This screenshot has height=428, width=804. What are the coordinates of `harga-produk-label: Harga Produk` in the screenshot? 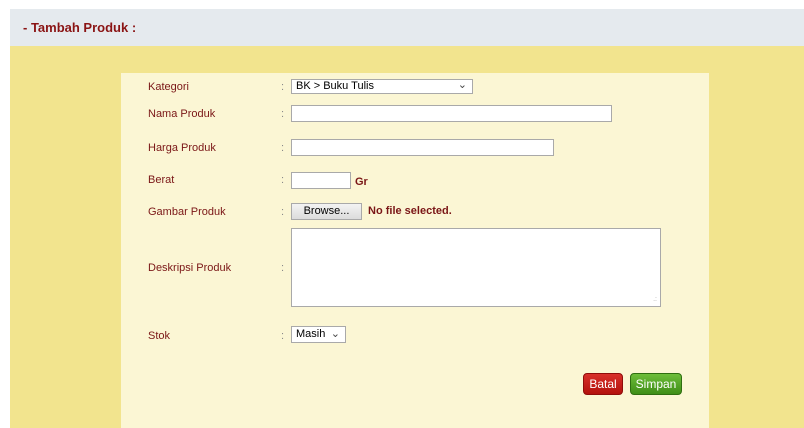 It's located at (182, 148).